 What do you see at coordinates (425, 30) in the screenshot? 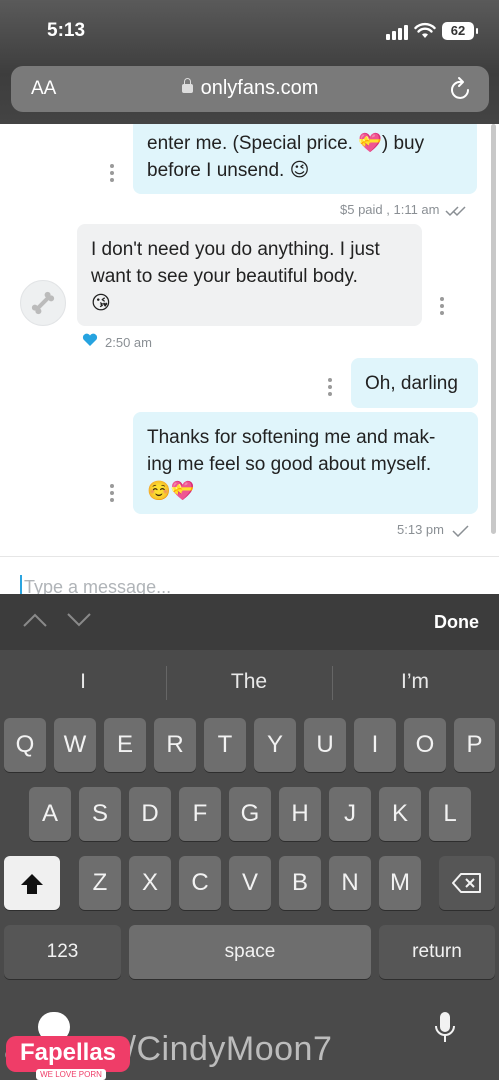
I see `wifi-icon` at bounding box center [425, 30].